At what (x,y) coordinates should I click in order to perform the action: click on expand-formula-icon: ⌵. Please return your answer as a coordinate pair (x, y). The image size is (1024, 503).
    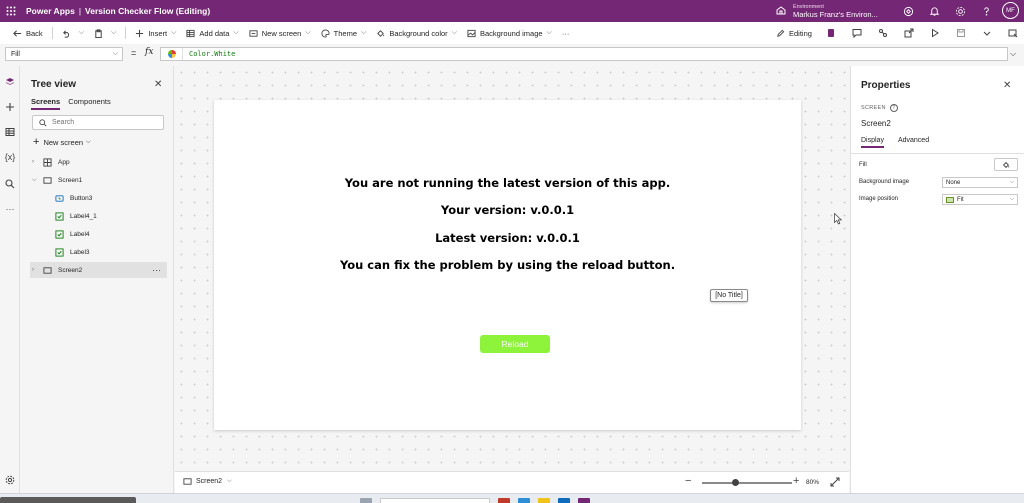
    Looking at the image, I should click on (1013, 54).